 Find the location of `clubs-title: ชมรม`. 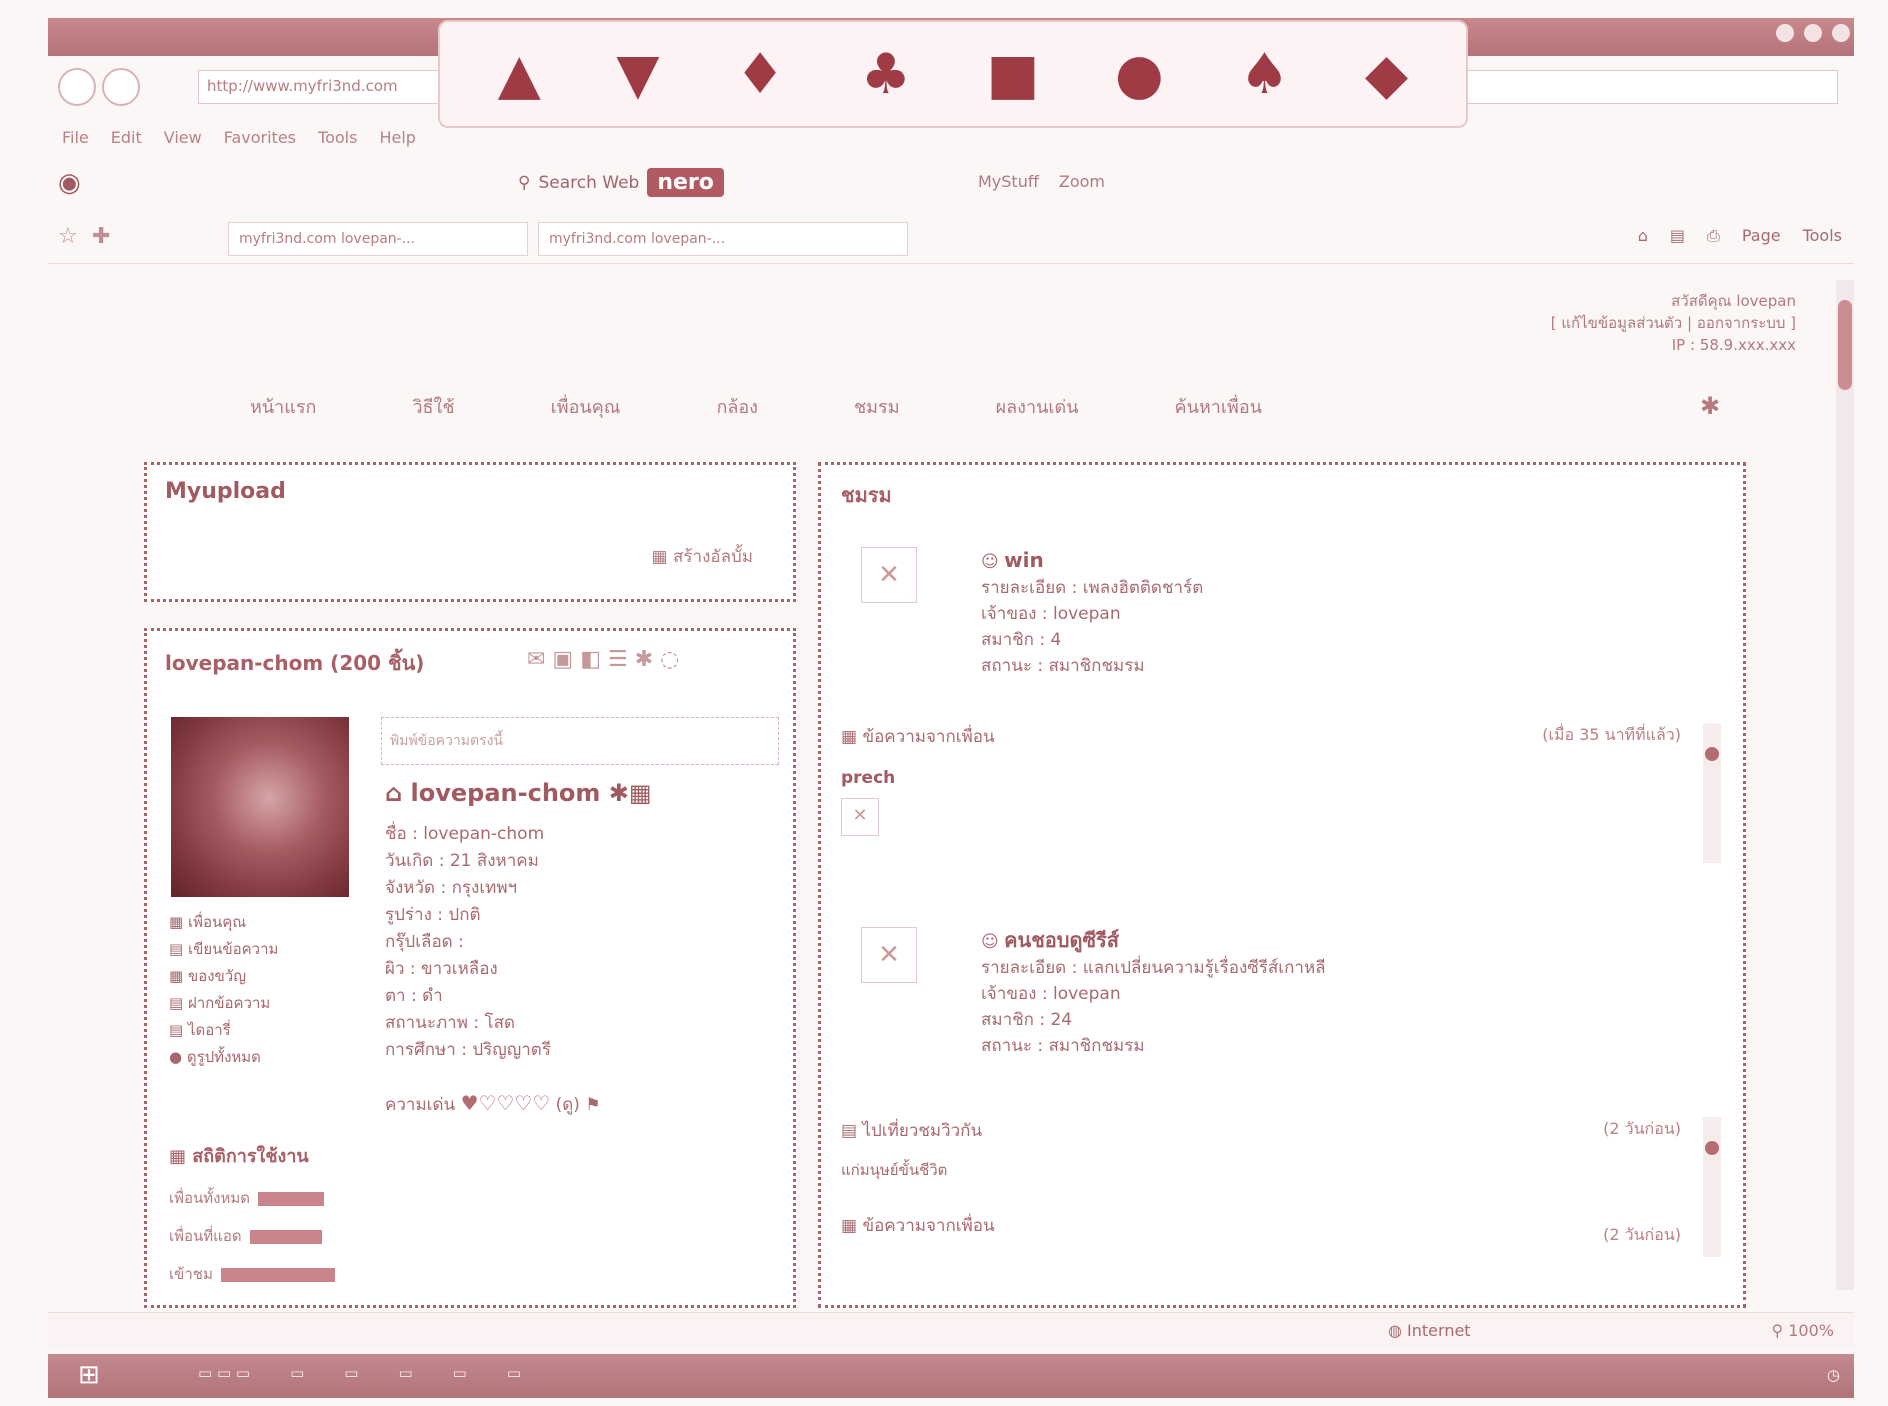

clubs-title: ชมรม is located at coordinates (866, 495).